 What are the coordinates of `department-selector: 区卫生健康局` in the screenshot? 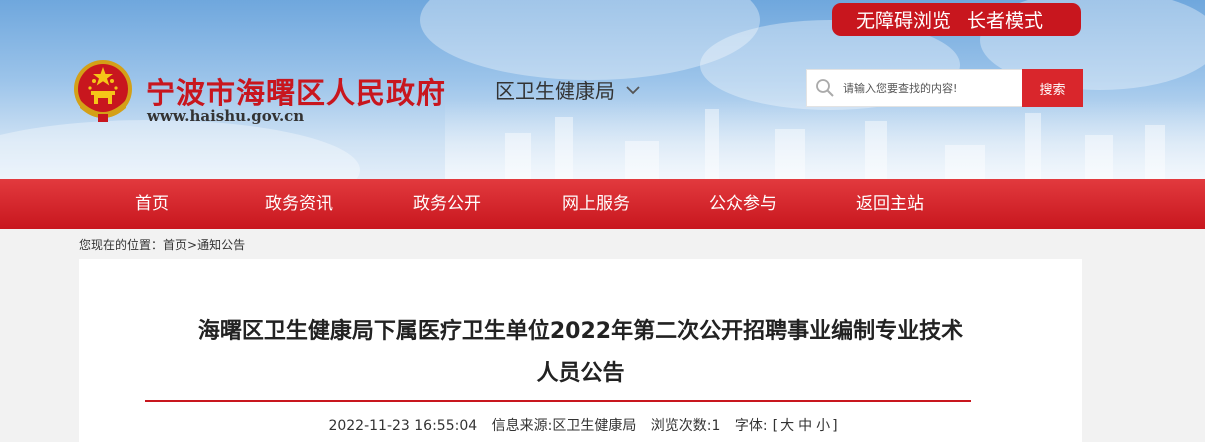 It's located at (568, 89).